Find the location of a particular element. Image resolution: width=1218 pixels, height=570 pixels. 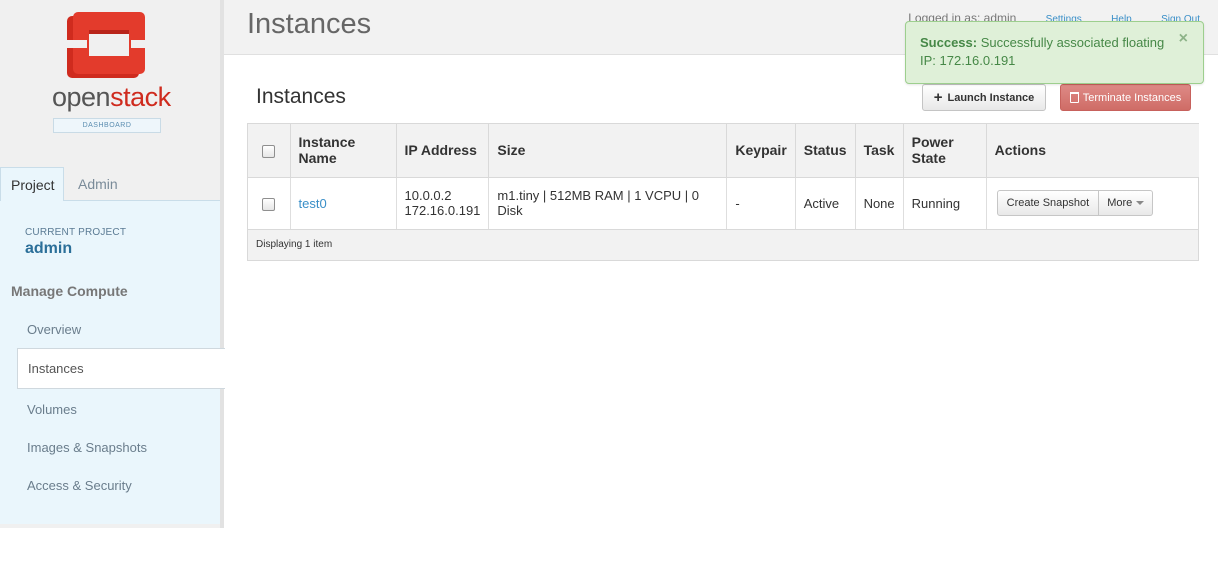

sidebar-item-images-snapshots: Images & Snapshots is located at coordinates (87, 447).